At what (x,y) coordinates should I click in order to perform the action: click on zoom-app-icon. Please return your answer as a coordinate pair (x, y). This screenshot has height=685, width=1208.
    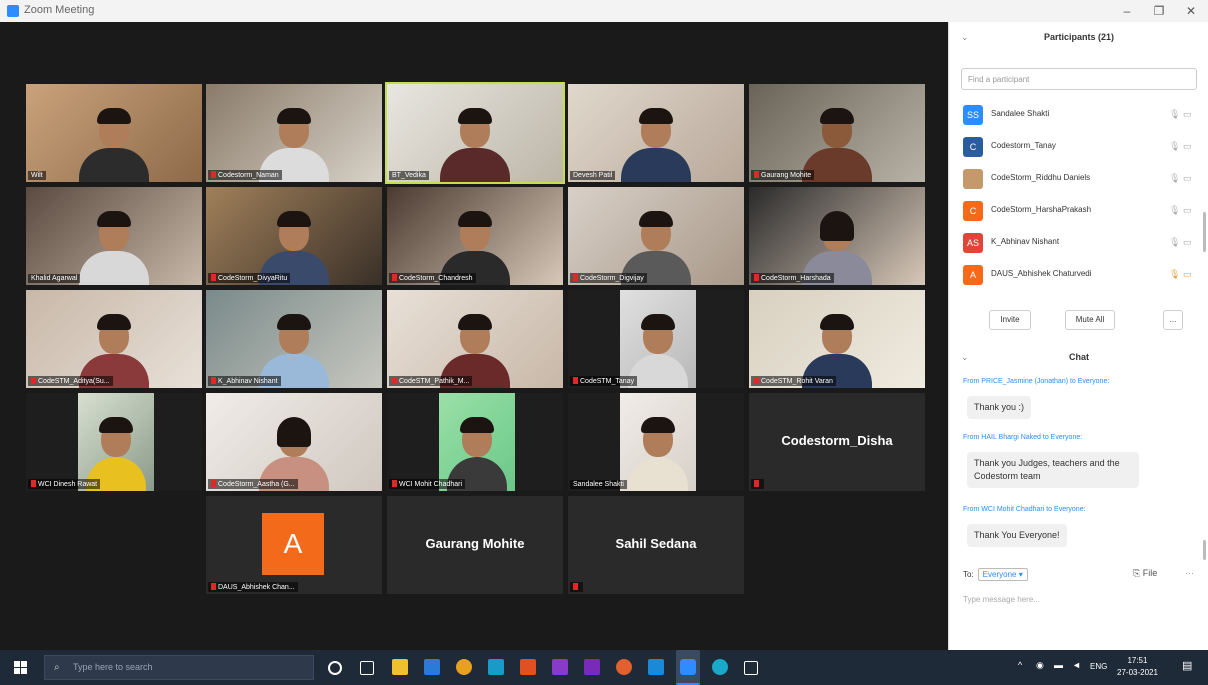
    Looking at the image, I should click on (13, 11).